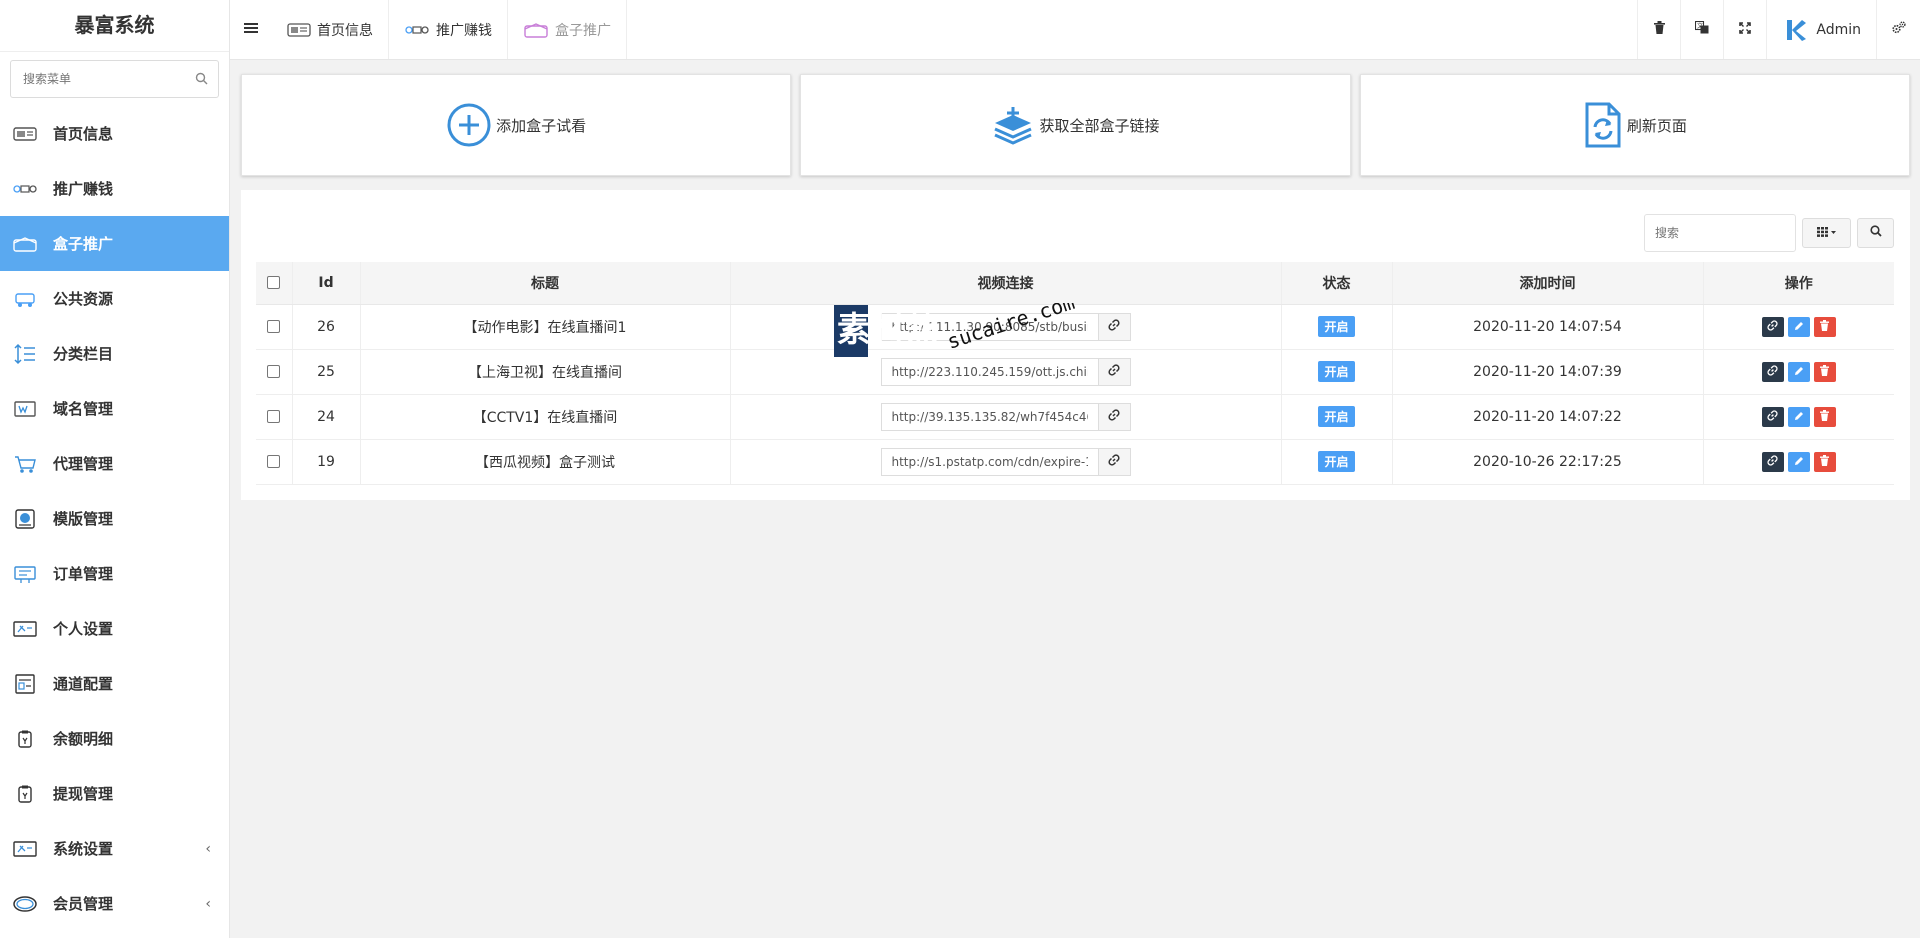 The width and height of the screenshot is (1920, 938). What do you see at coordinates (1720, 233) in the screenshot?
I see `table-search-input` at bounding box center [1720, 233].